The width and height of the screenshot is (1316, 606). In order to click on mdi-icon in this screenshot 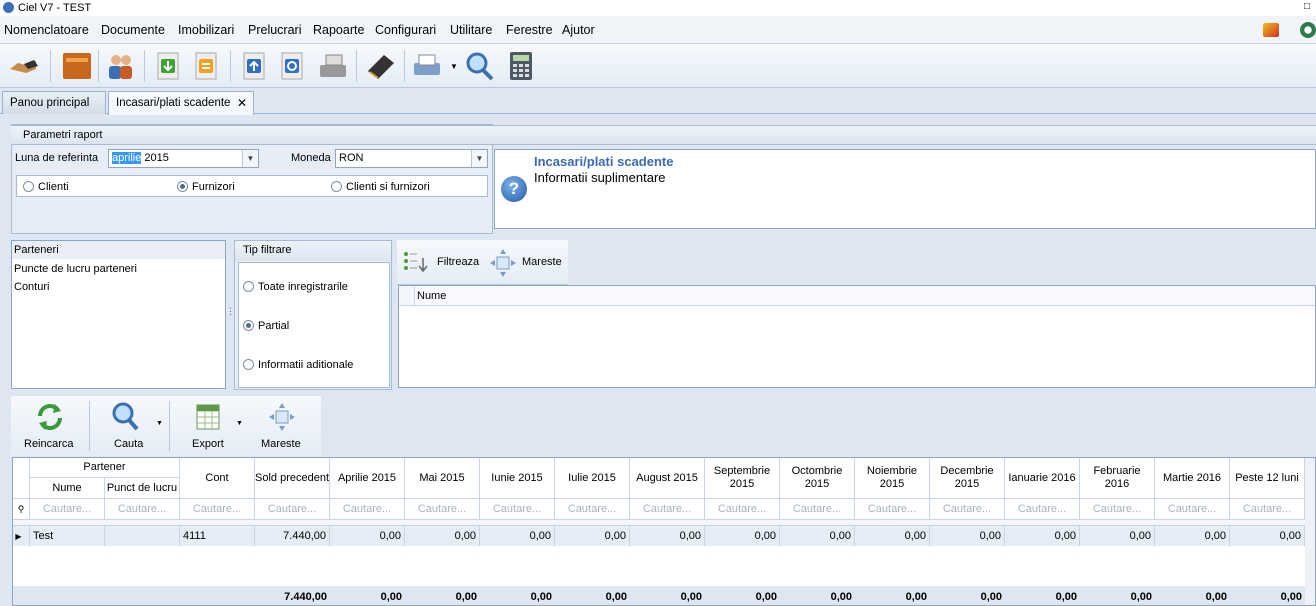, I will do `click(1271, 30)`.